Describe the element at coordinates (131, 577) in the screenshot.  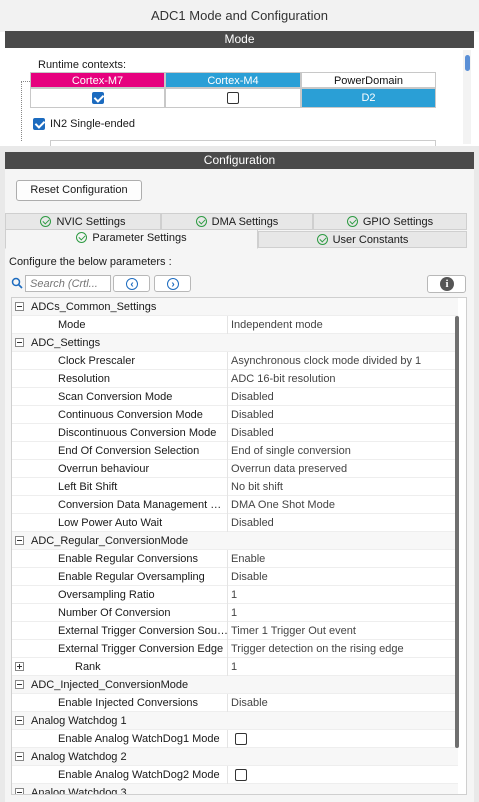
I see `parameter-name: Enable Regular Oversampling` at that location.